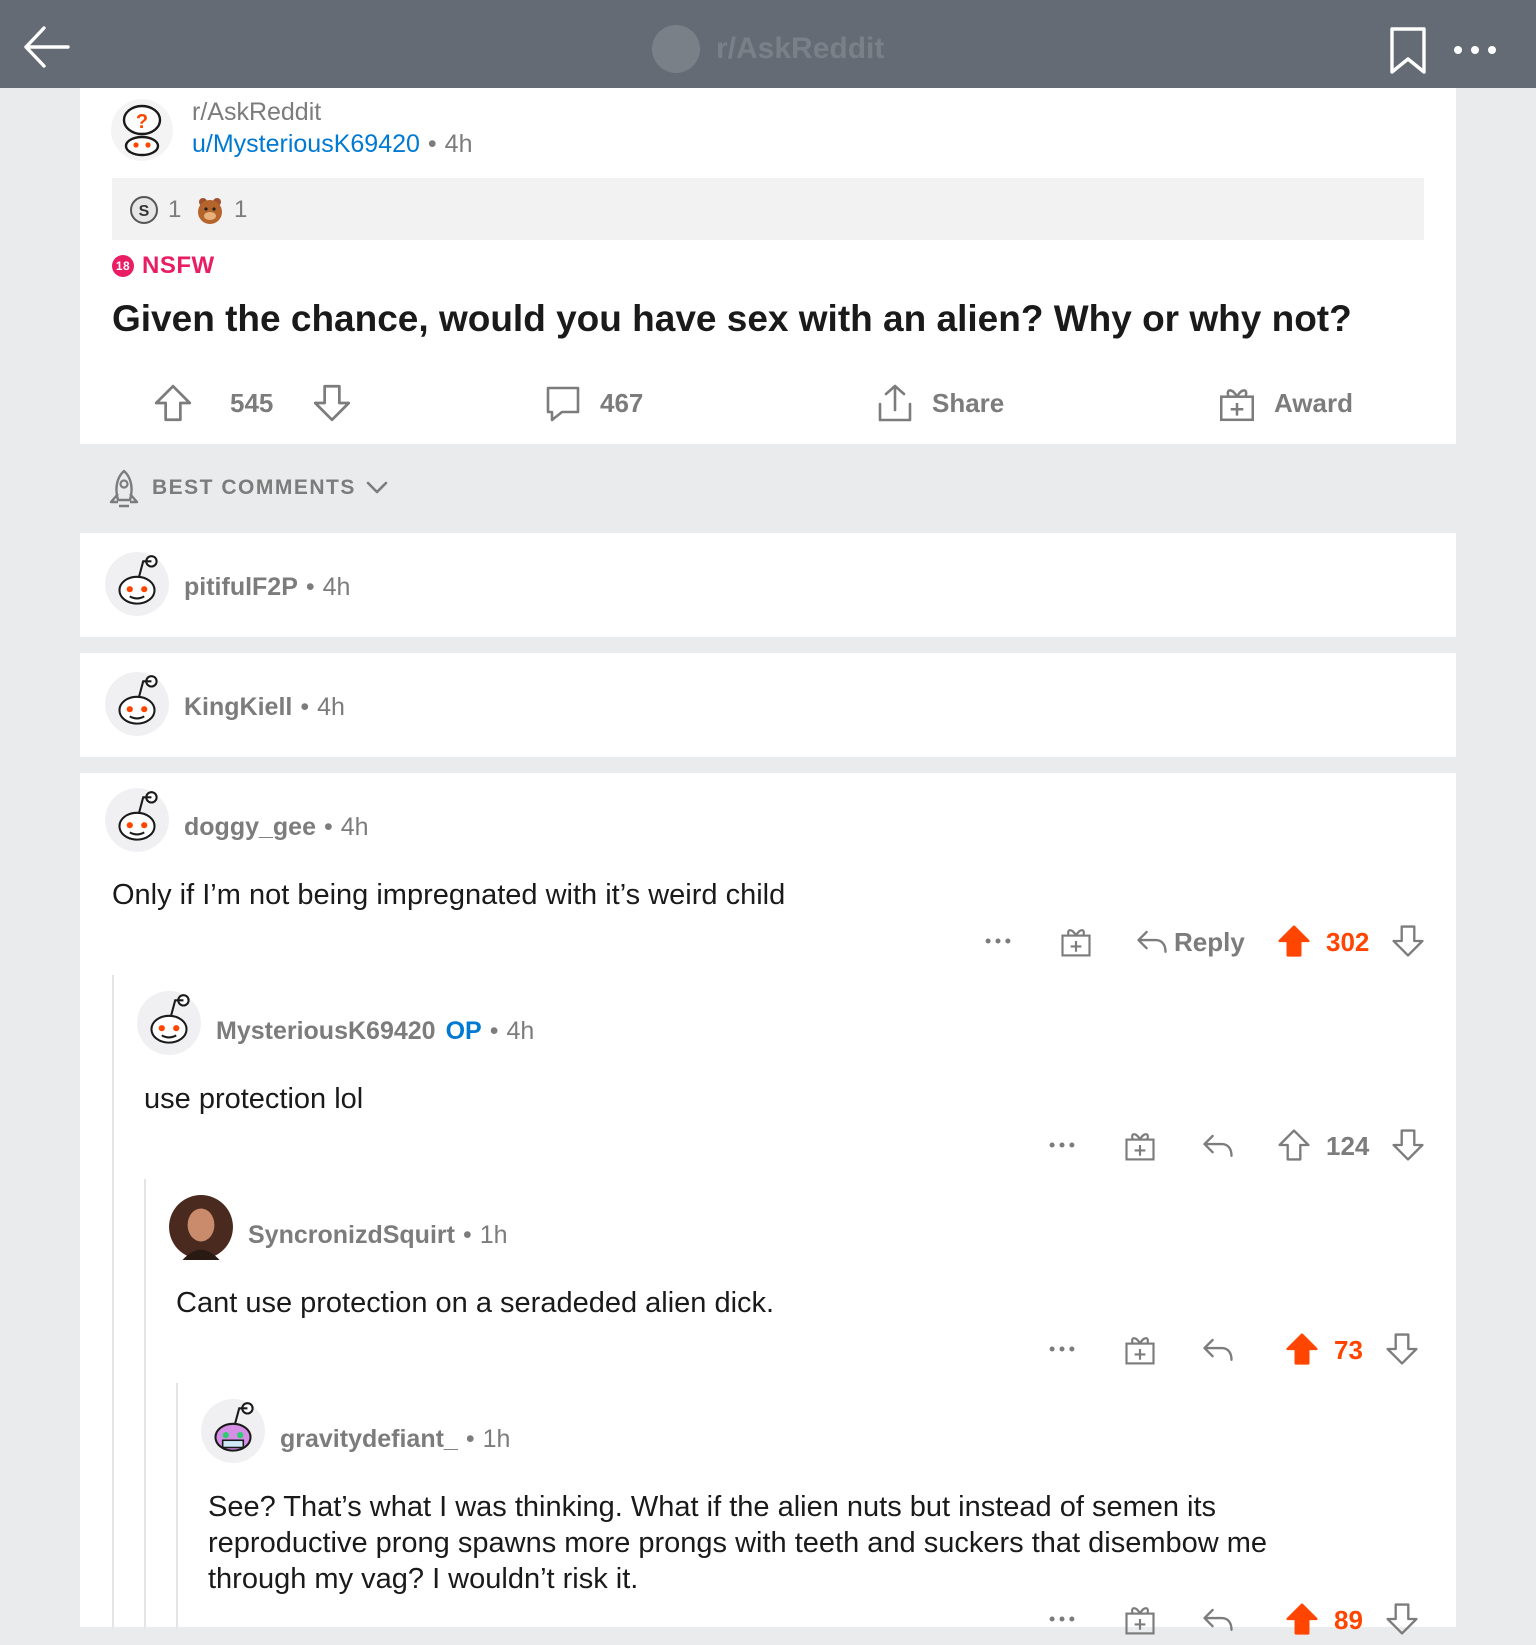 This screenshot has width=1536, height=1645. I want to click on chevron-down-icon, so click(377, 487).